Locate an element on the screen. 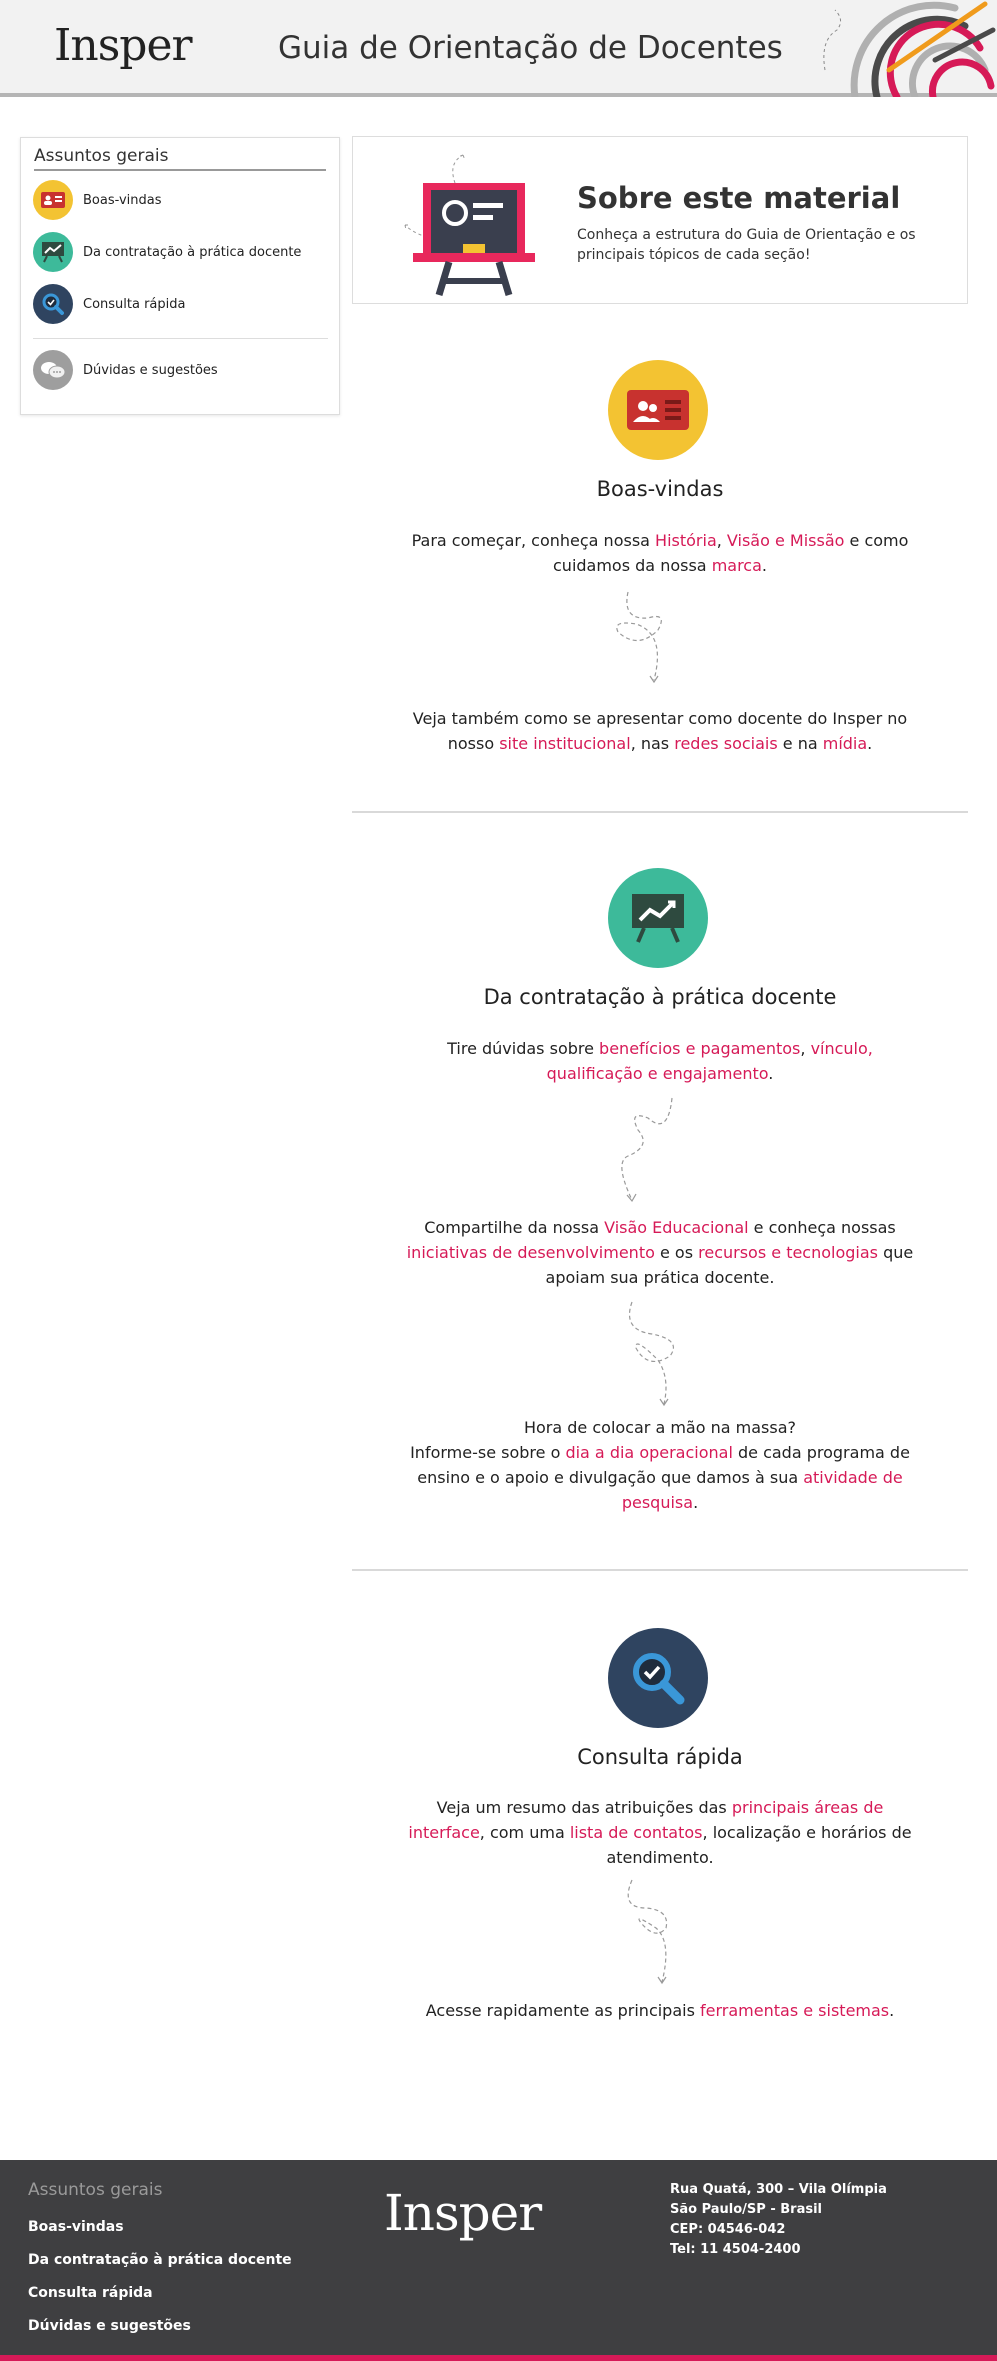 The height and width of the screenshot is (2361, 997). insper-logo: Insper is located at coordinates (123, 45).